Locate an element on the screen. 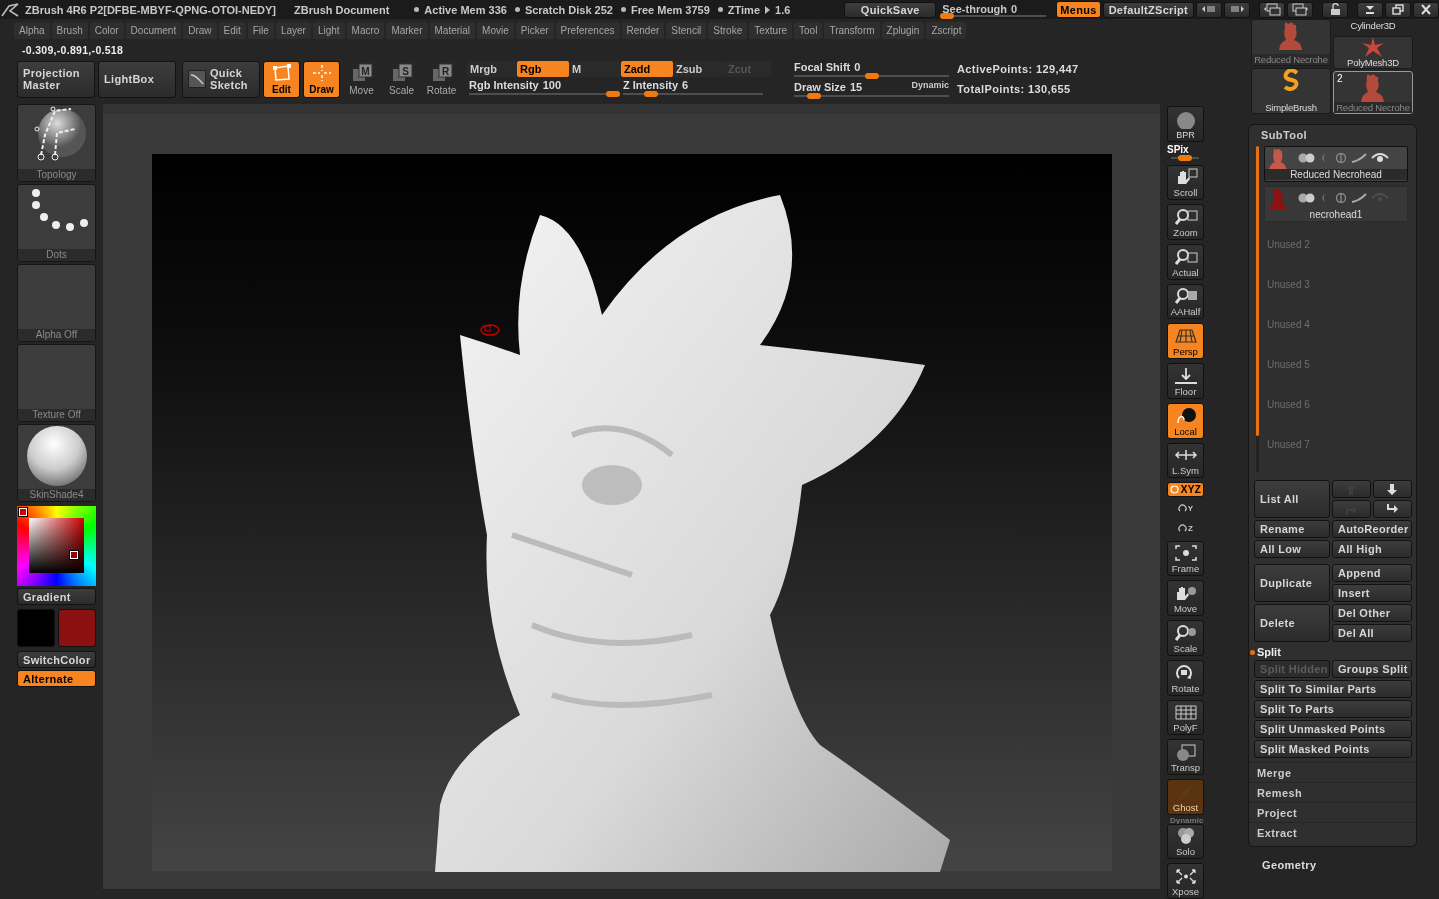 This screenshot has width=1439, height=899. menu-item: Stroke is located at coordinates (728, 30).